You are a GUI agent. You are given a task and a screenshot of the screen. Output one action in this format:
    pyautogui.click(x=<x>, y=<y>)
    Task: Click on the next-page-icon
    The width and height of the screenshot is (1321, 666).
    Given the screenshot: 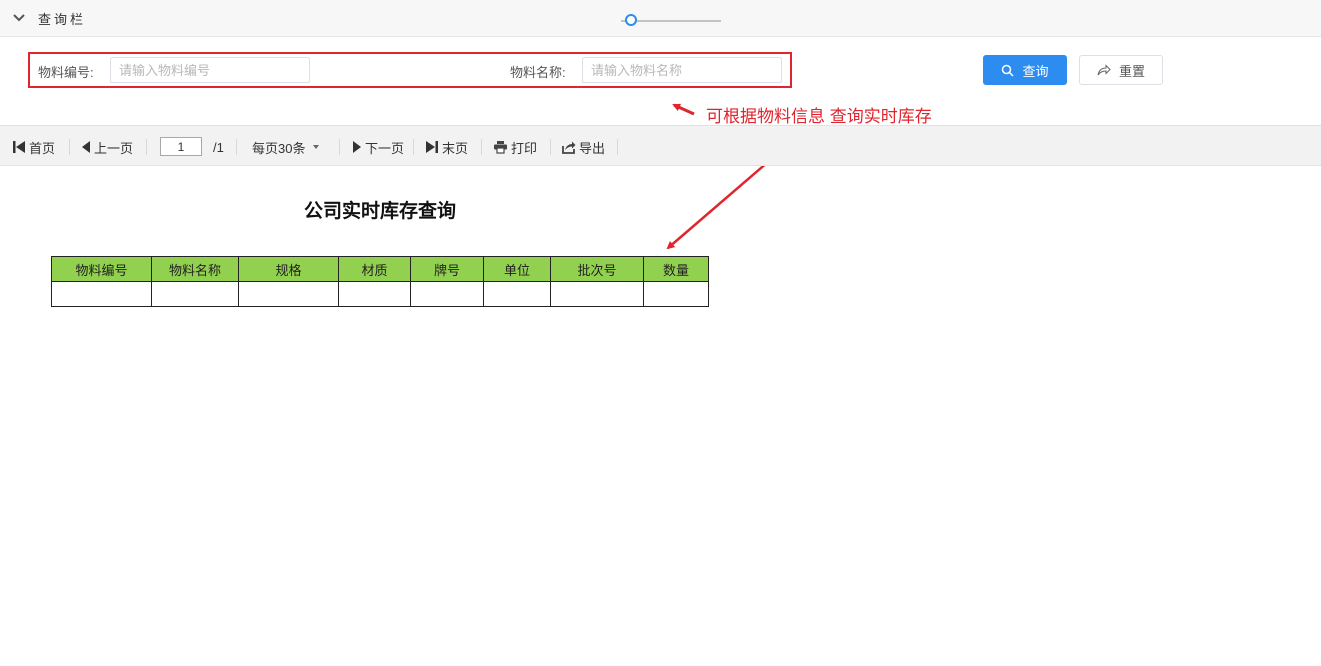 What is the action you would take?
    pyautogui.click(x=357, y=147)
    